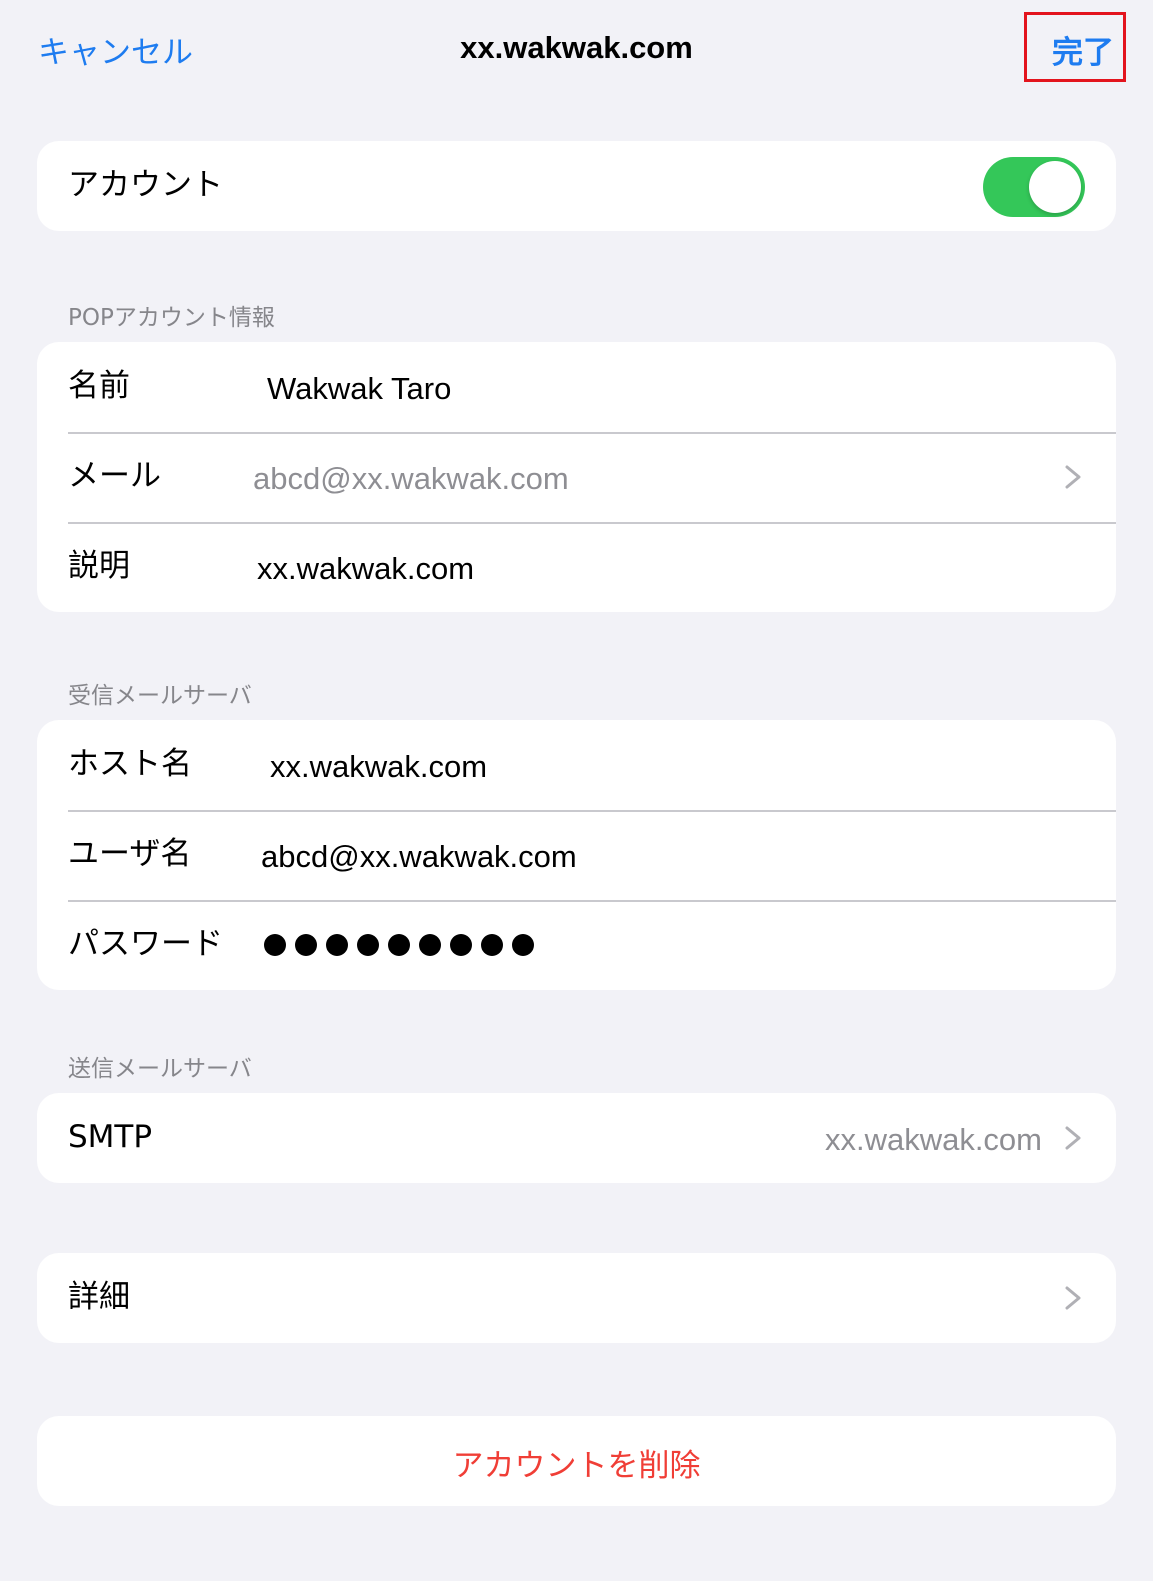  I want to click on toggle-knob, so click(1055, 187).